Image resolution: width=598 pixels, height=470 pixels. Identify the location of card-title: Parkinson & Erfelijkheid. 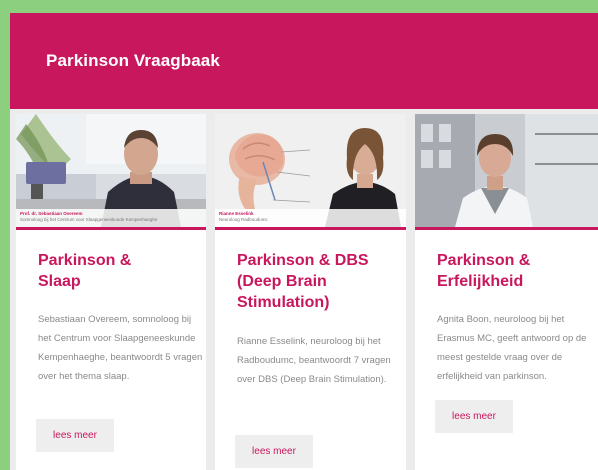
(484, 271).